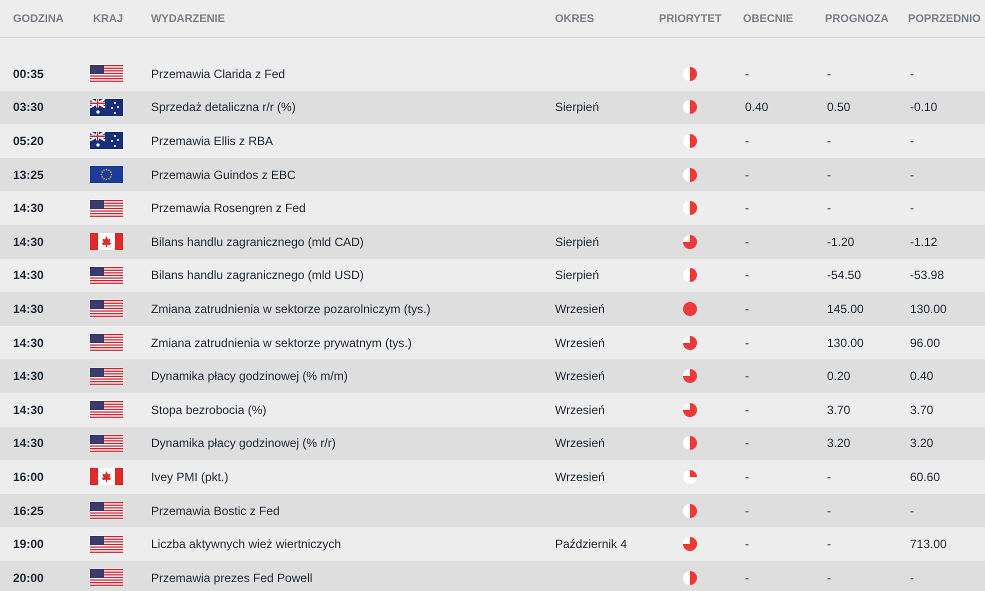 The height and width of the screenshot is (591, 985). Describe the element at coordinates (575, 18) in the screenshot. I see `column-header: OKRES` at that location.